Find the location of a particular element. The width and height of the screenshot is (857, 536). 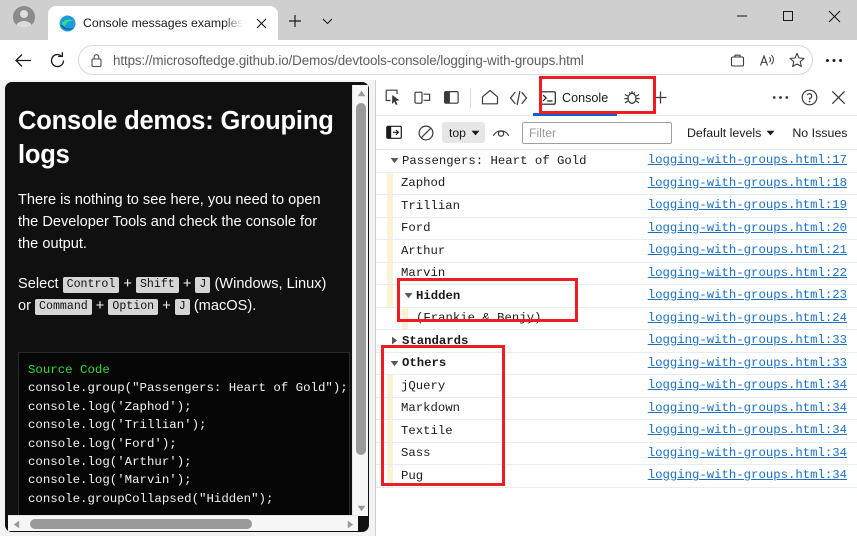

page-vertical-scrollbar is located at coordinates (360, 300).